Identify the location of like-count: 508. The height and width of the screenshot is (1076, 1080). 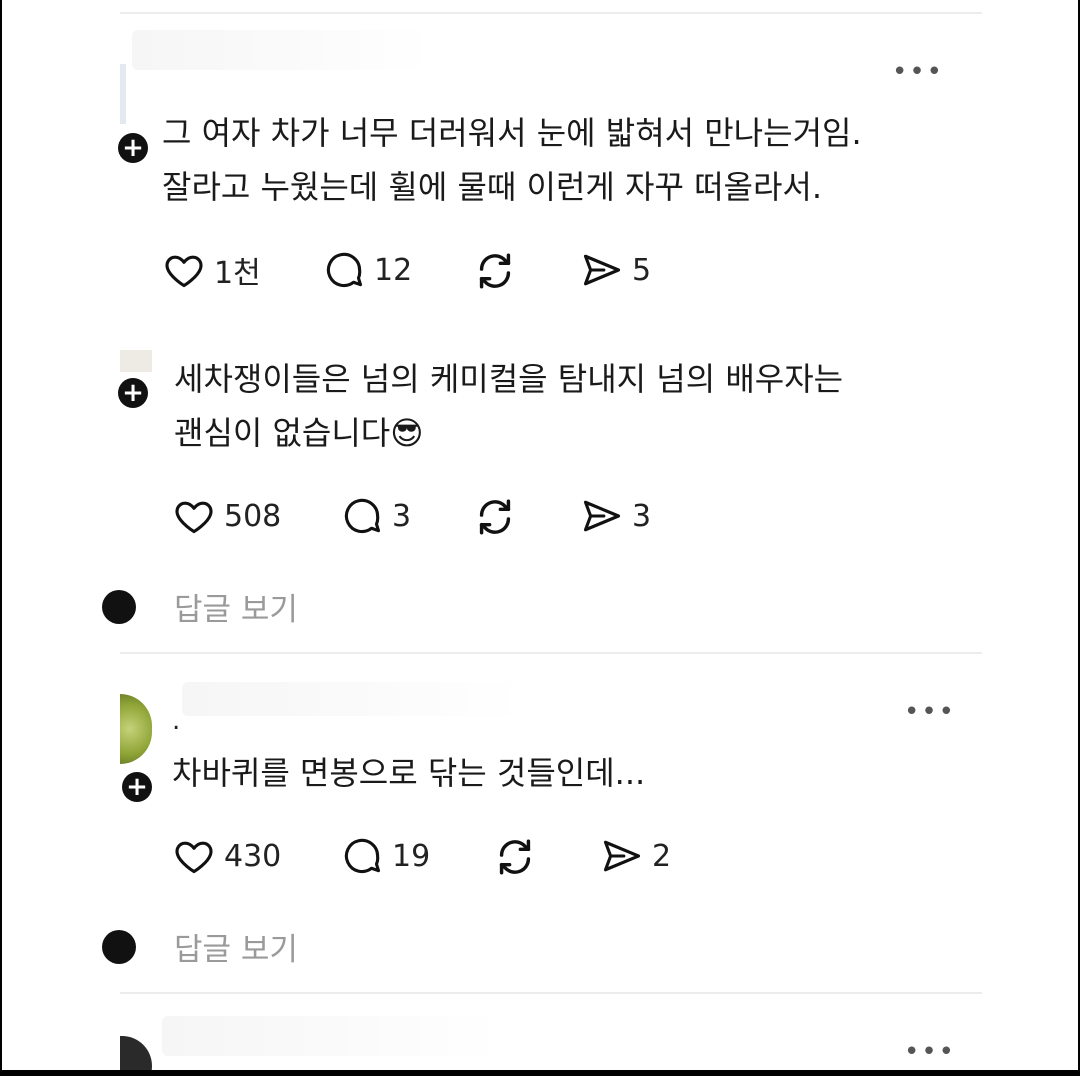
(253, 516).